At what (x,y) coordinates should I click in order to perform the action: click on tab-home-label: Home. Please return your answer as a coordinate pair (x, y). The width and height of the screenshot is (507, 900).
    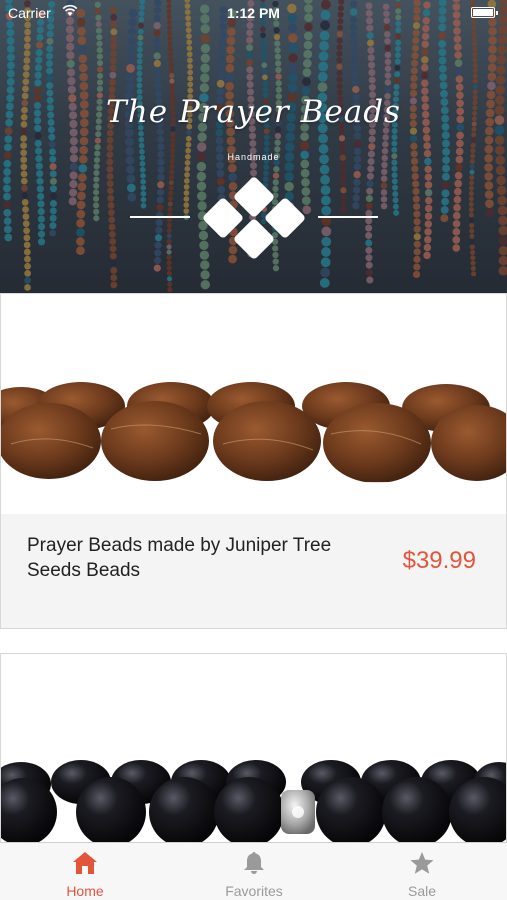
    Looking at the image, I should click on (85, 891).